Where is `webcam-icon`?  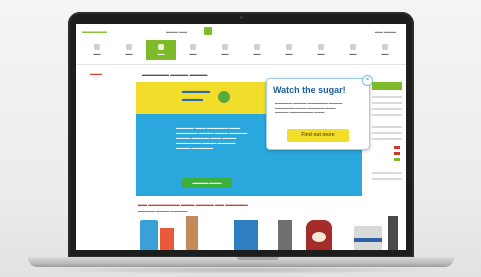
webcam-icon is located at coordinates (241, 17).